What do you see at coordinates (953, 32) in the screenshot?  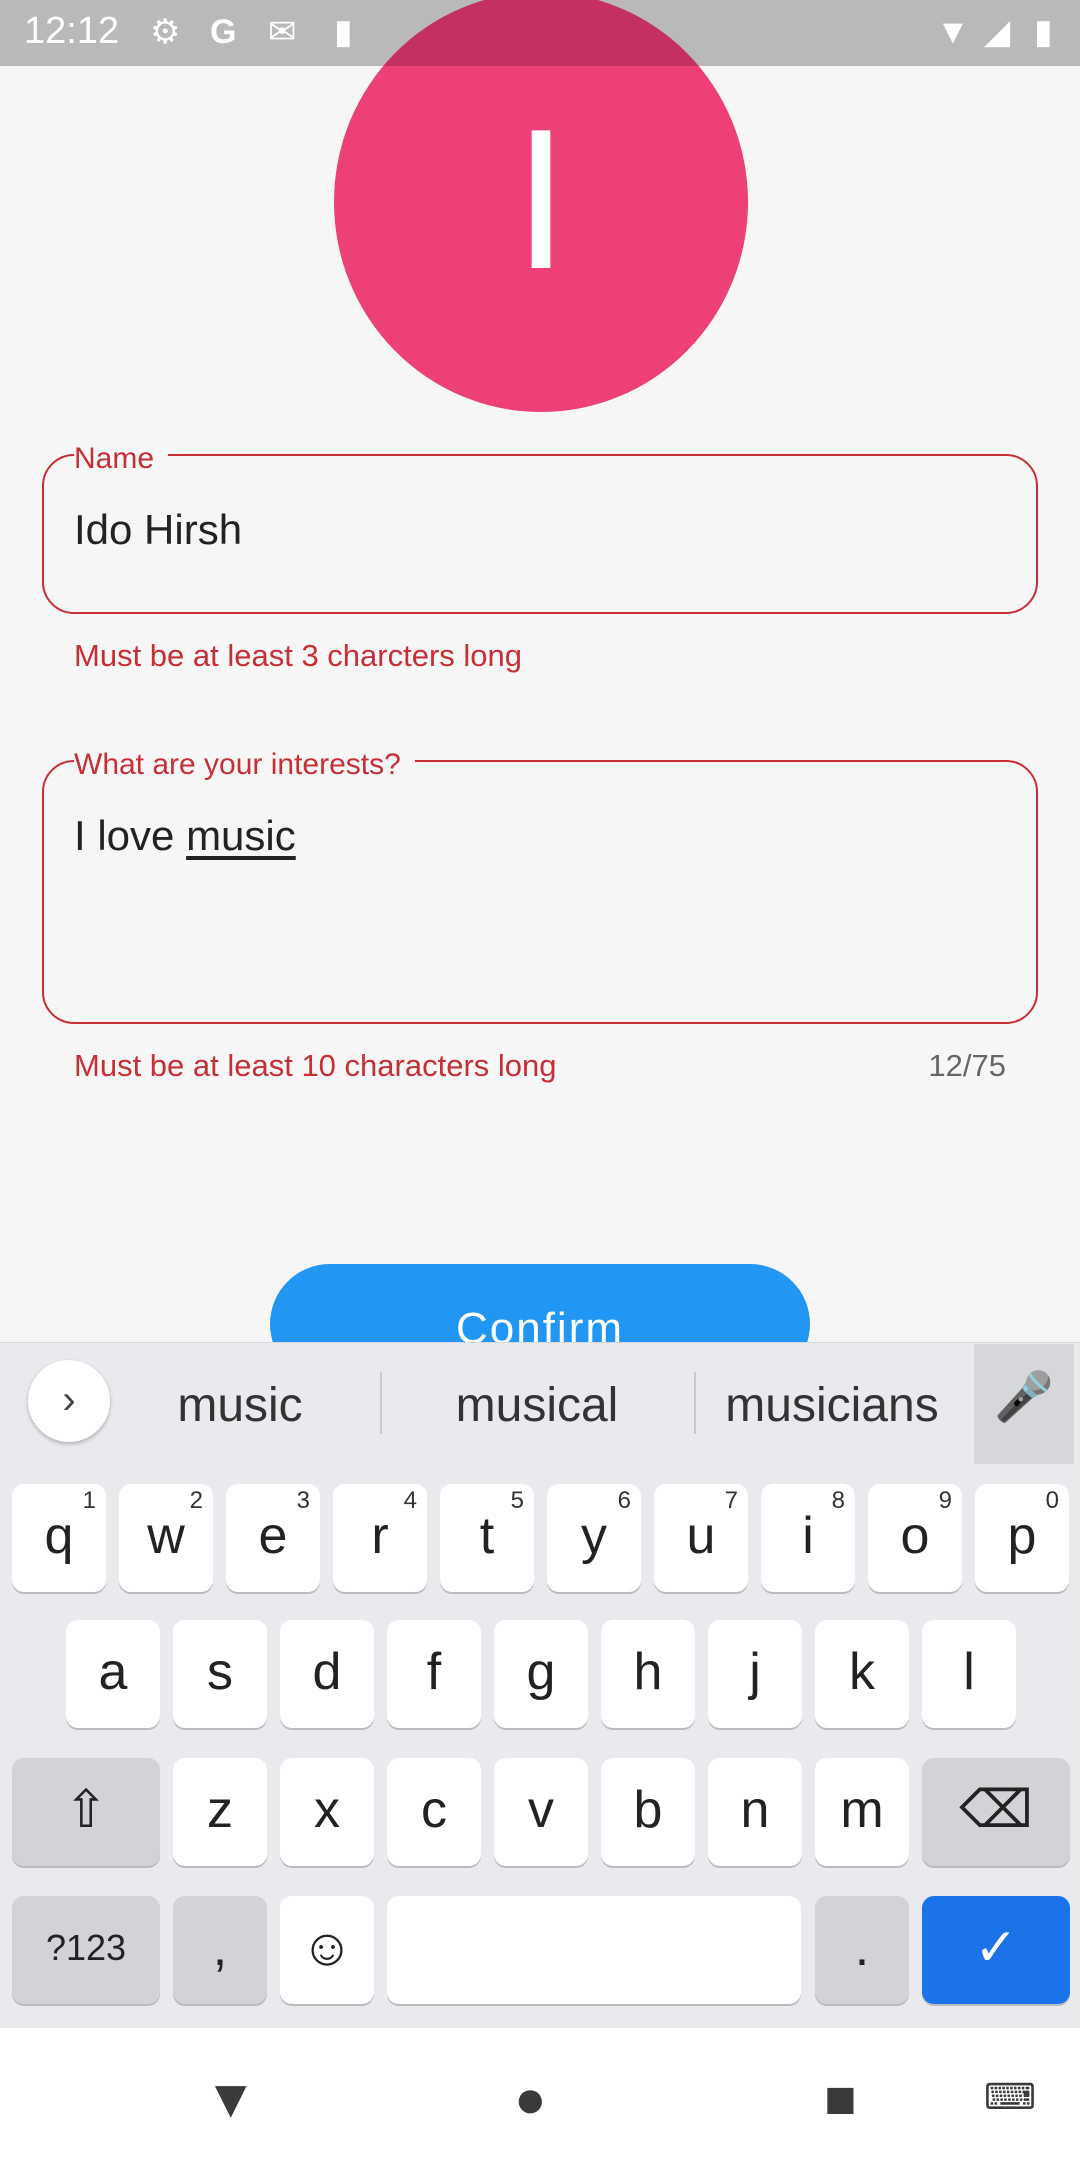 I see `wifi-icon: ▼` at bounding box center [953, 32].